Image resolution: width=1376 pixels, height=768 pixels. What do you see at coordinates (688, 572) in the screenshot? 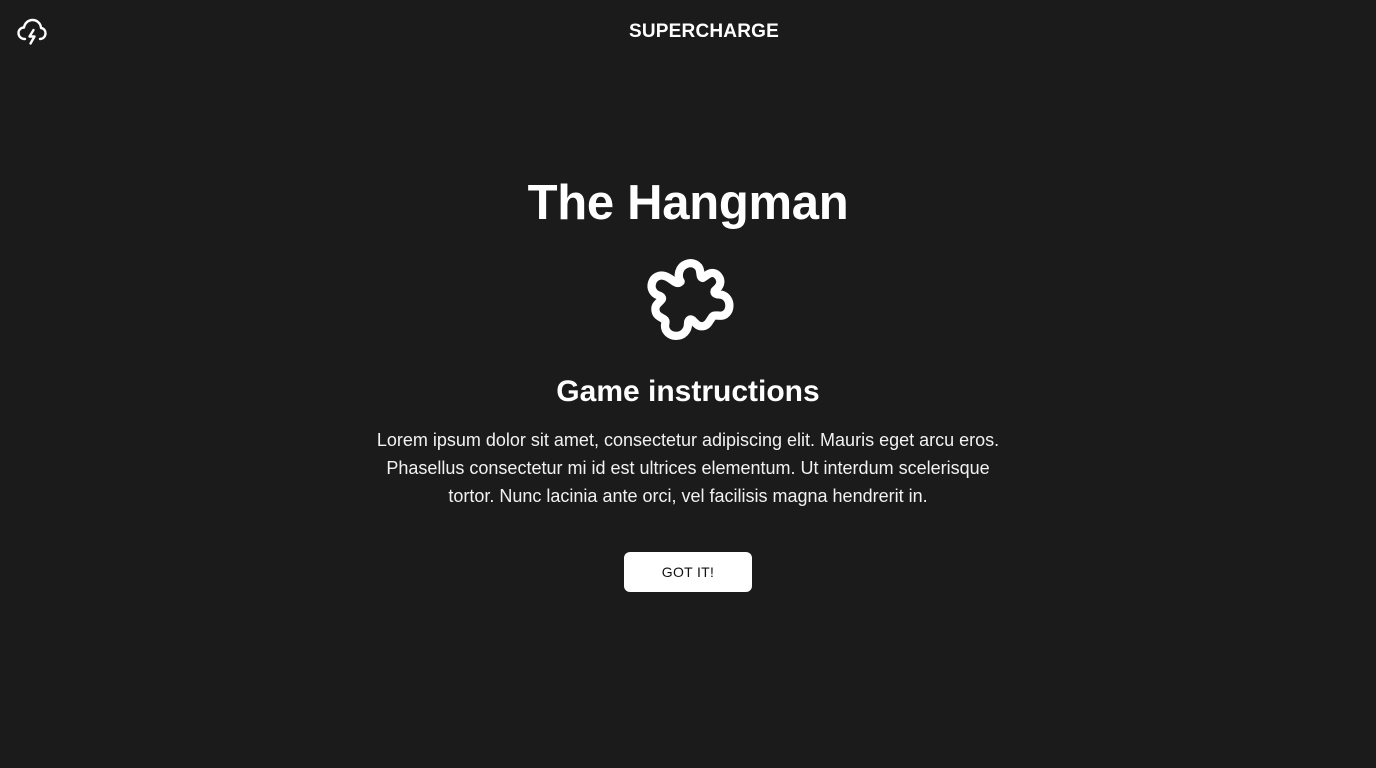
I see `got-it-button: GOT IT!` at bounding box center [688, 572].